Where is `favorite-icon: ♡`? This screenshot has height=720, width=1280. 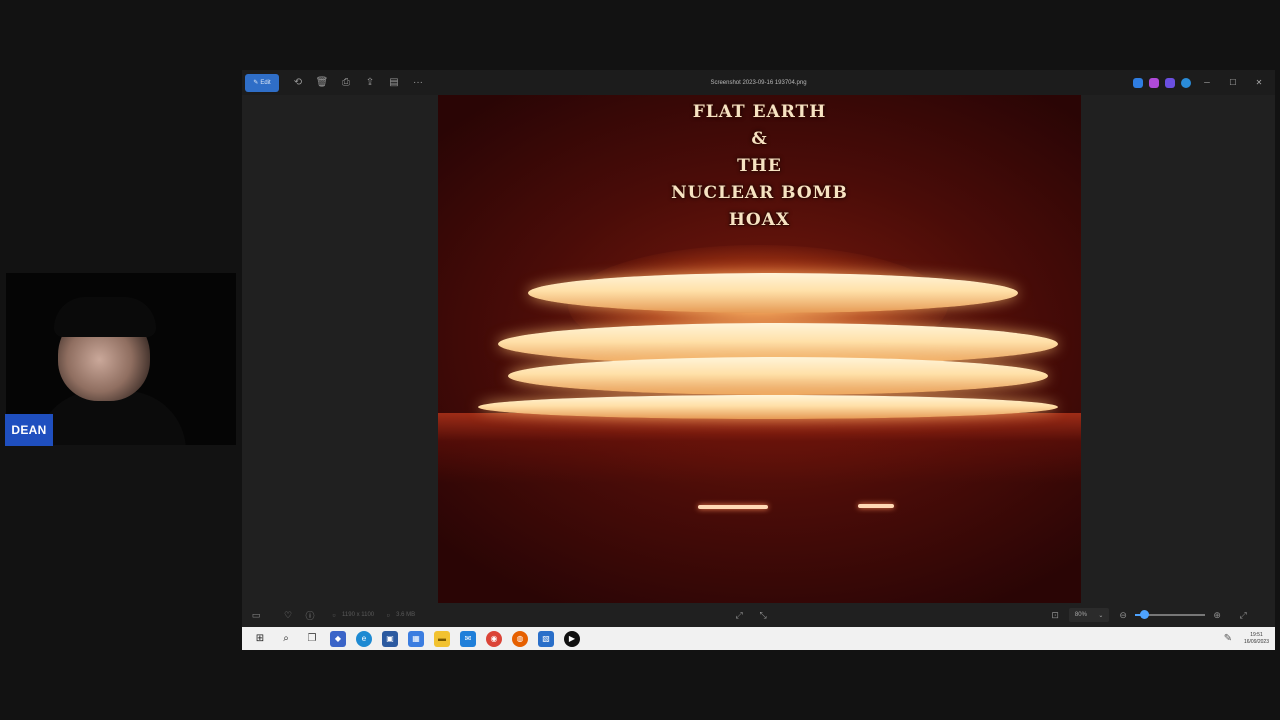
favorite-icon: ♡ is located at coordinates (288, 615).